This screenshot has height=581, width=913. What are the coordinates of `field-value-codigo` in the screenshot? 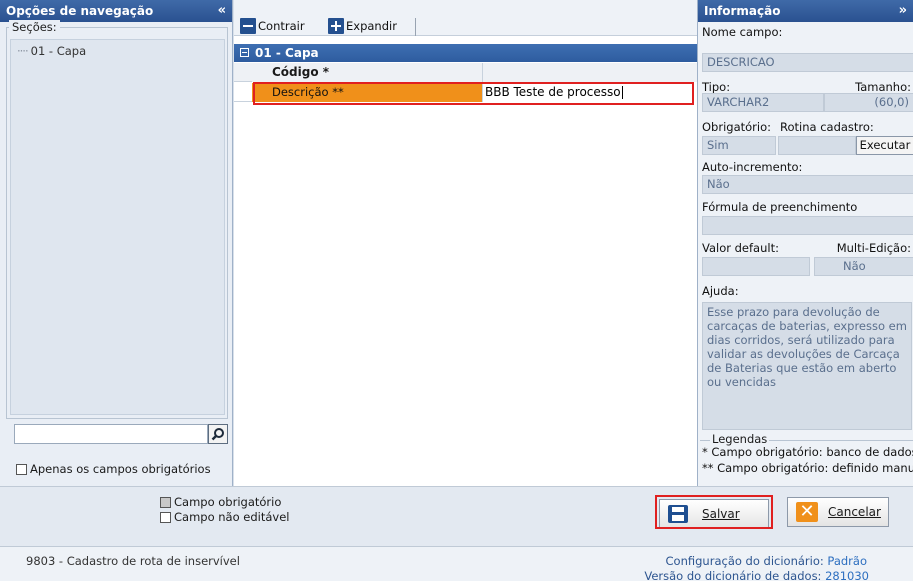 It's located at (589, 72).